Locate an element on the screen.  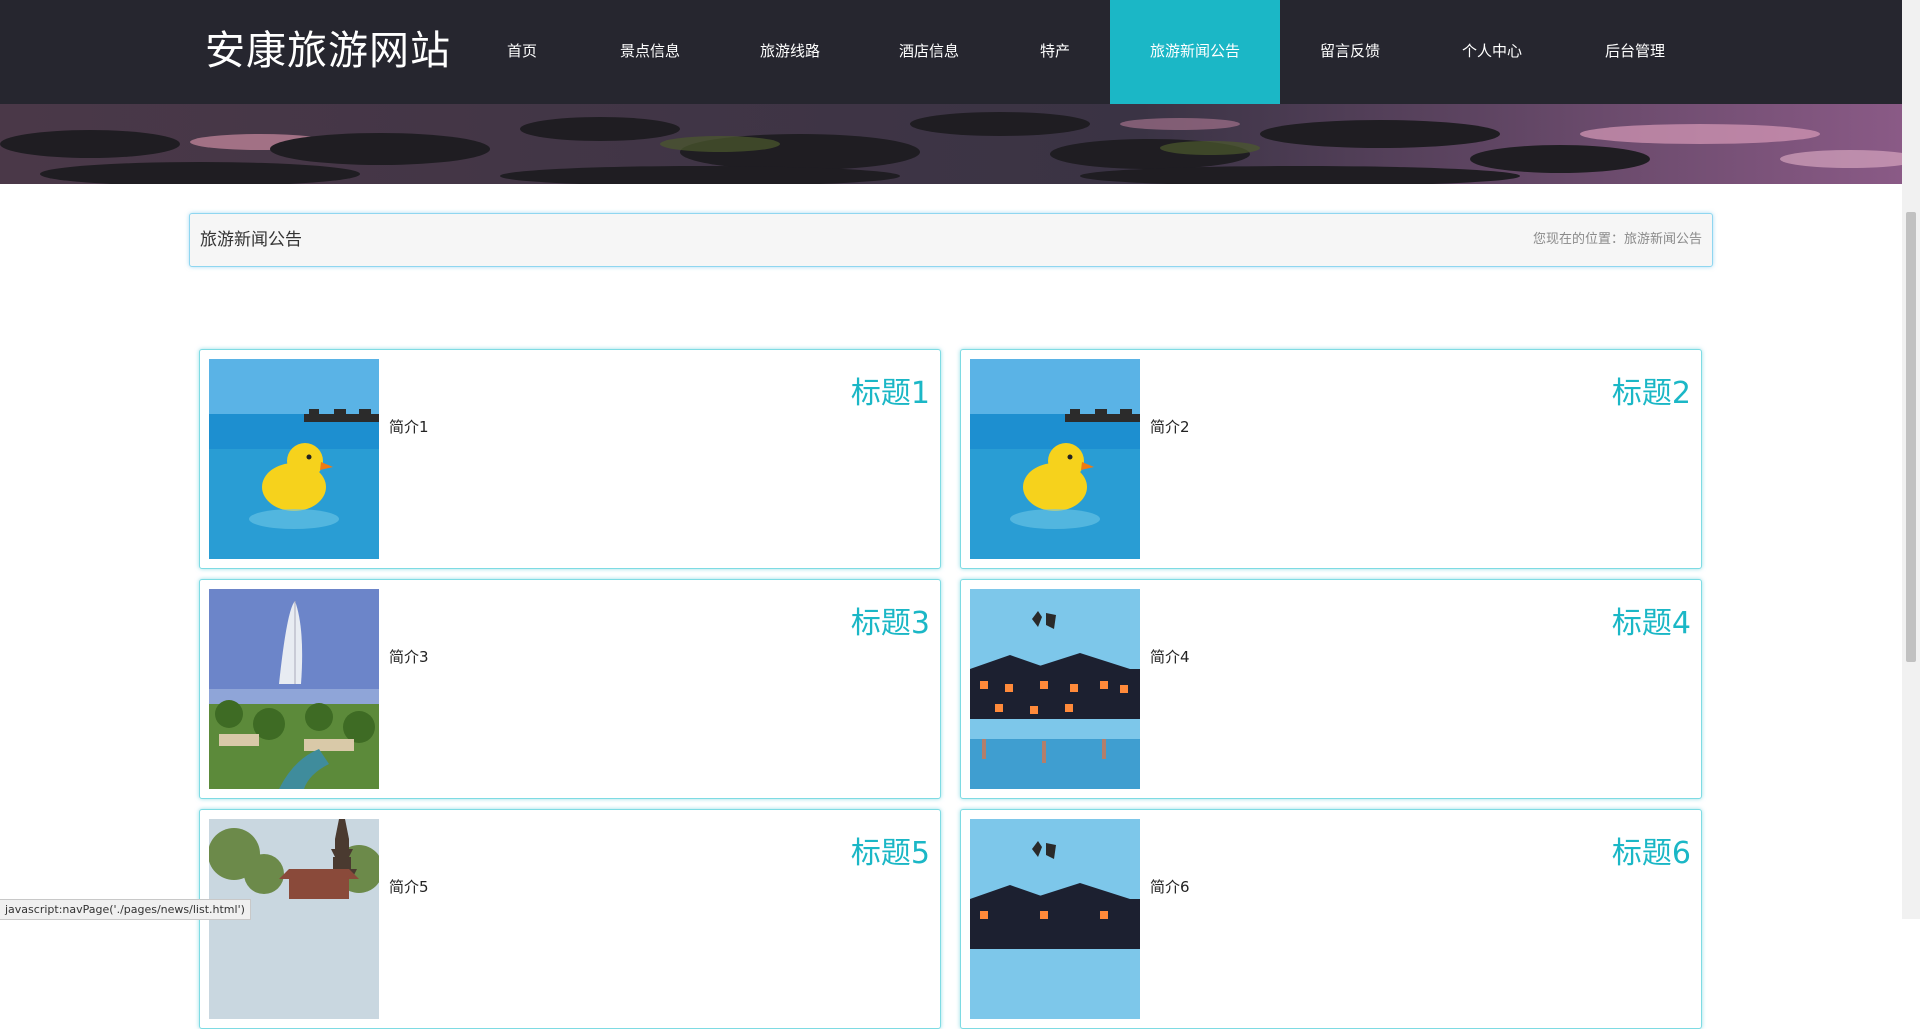
nav-item-hotels: 酒店信息 is located at coordinates (929, 52).